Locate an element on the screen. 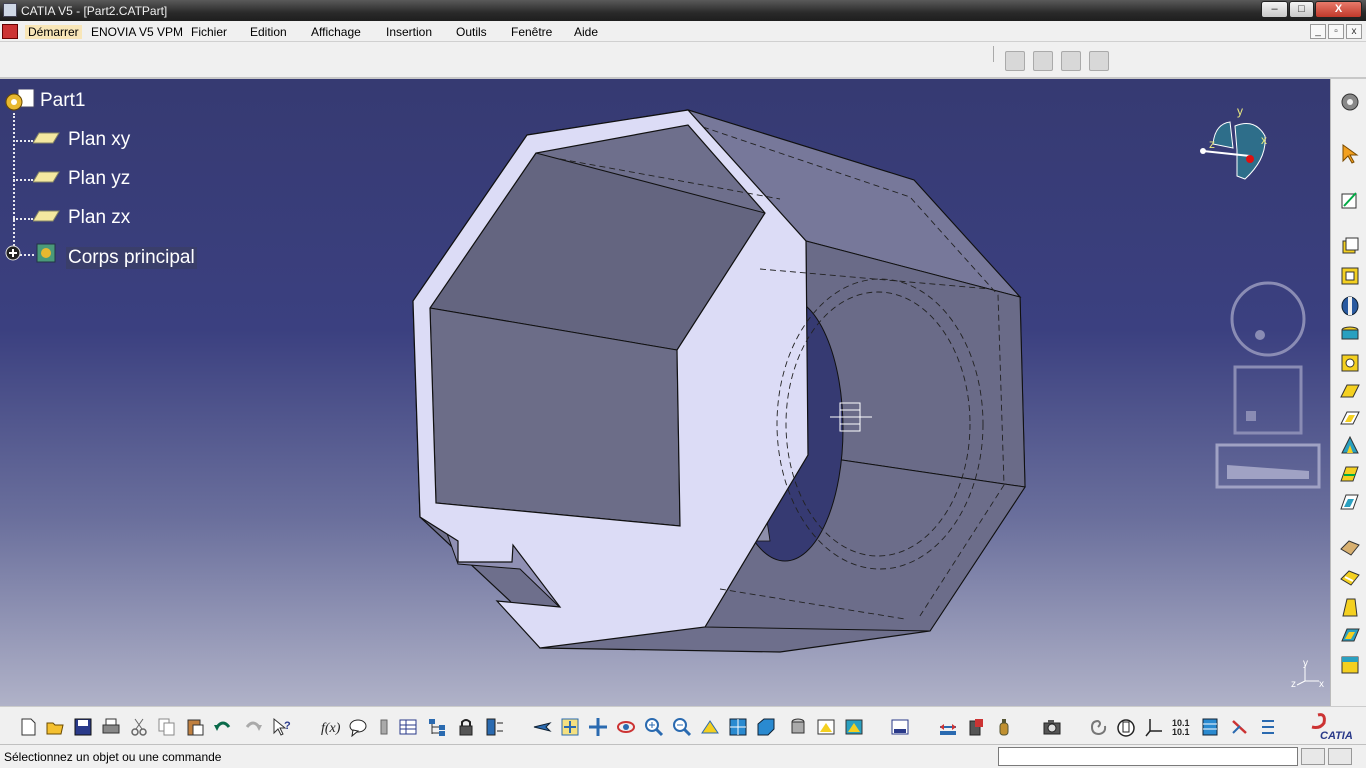  bottom-toolbar: ? f(x) 10.1 10.1 CATIA is located at coordinates (683, 725).